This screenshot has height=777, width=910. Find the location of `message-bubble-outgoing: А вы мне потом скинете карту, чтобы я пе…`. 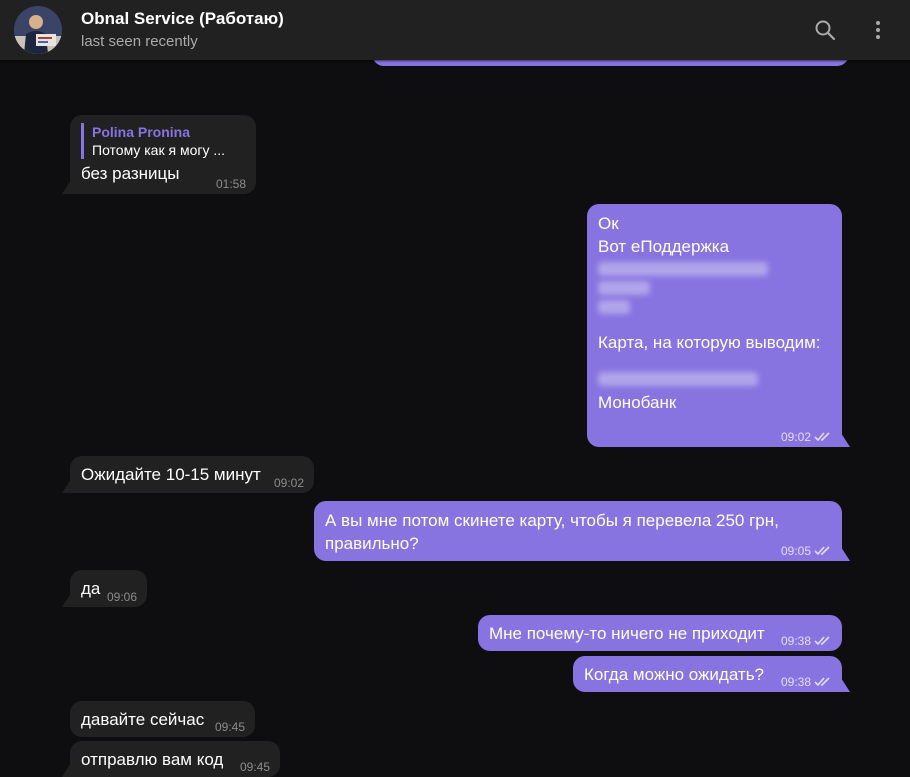

message-bubble-outgoing: А вы мне потом скинете карту, чтобы я пе… is located at coordinates (578, 531).